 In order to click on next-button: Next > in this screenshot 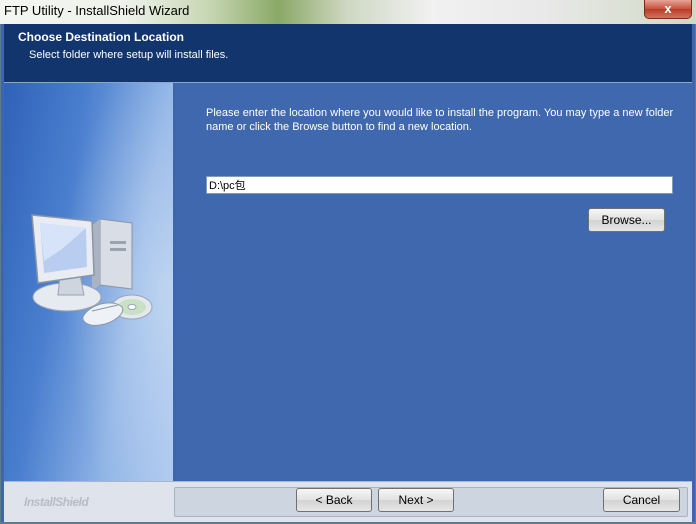, I will do `click(416, 500)`.